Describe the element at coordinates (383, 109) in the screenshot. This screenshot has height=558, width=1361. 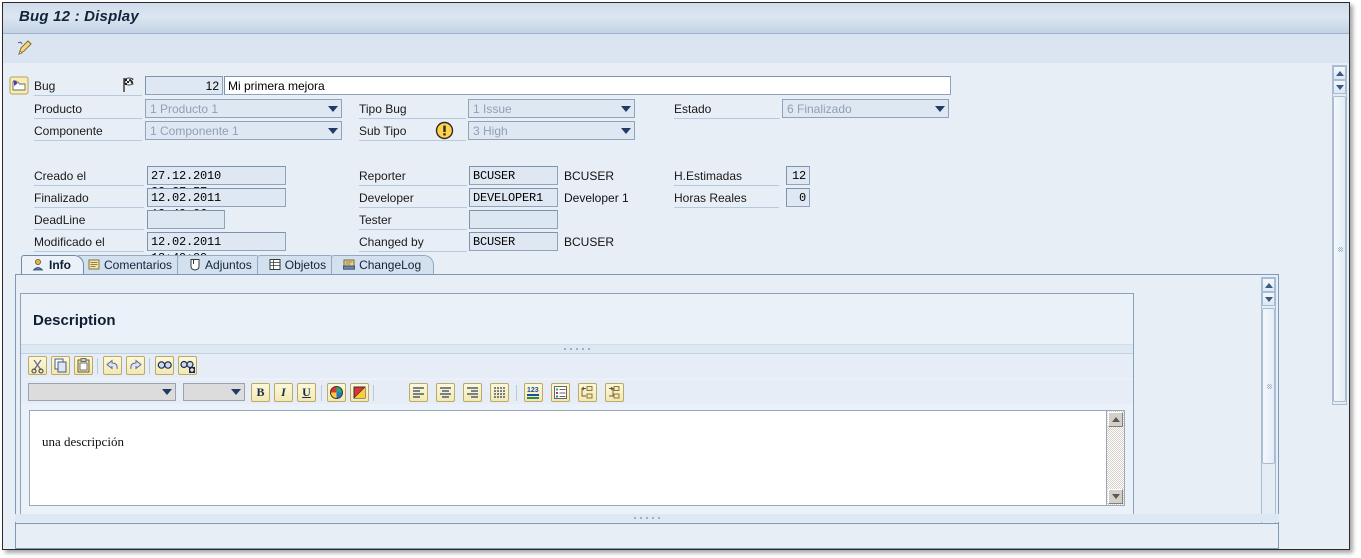
I see `tipo-bug-label: Tipo Bug` at that location.